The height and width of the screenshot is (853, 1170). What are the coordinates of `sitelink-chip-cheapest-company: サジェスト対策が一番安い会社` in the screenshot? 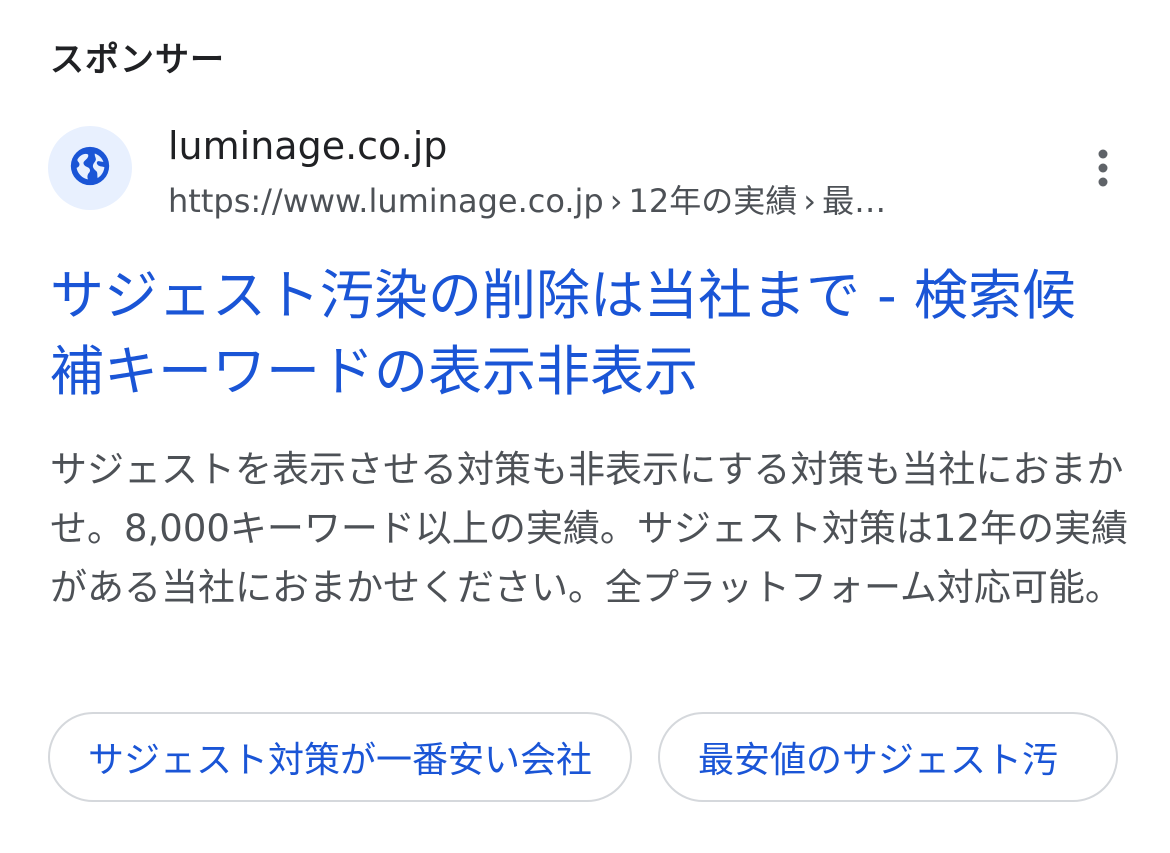 It's located at (340, 757).